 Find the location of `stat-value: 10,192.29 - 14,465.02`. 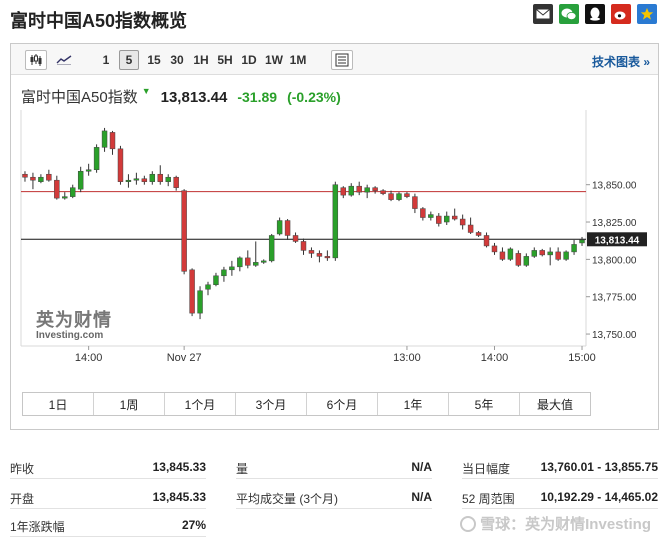

stat-value: 10,192.29 - 14,465.02 is located at coordinates (599, 497).